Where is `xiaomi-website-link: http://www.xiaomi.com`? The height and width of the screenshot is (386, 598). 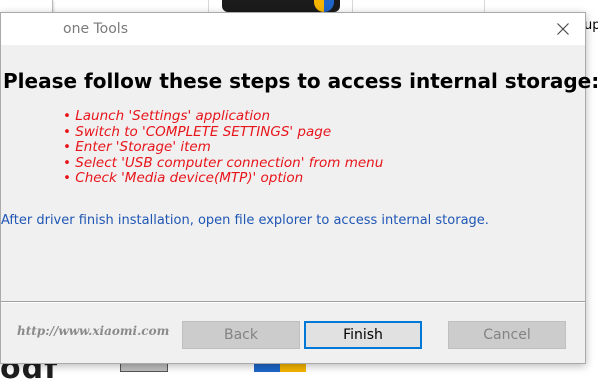
xiaomi-website-link: http://www.xiaomi.com is located at coordinates (93, 331).